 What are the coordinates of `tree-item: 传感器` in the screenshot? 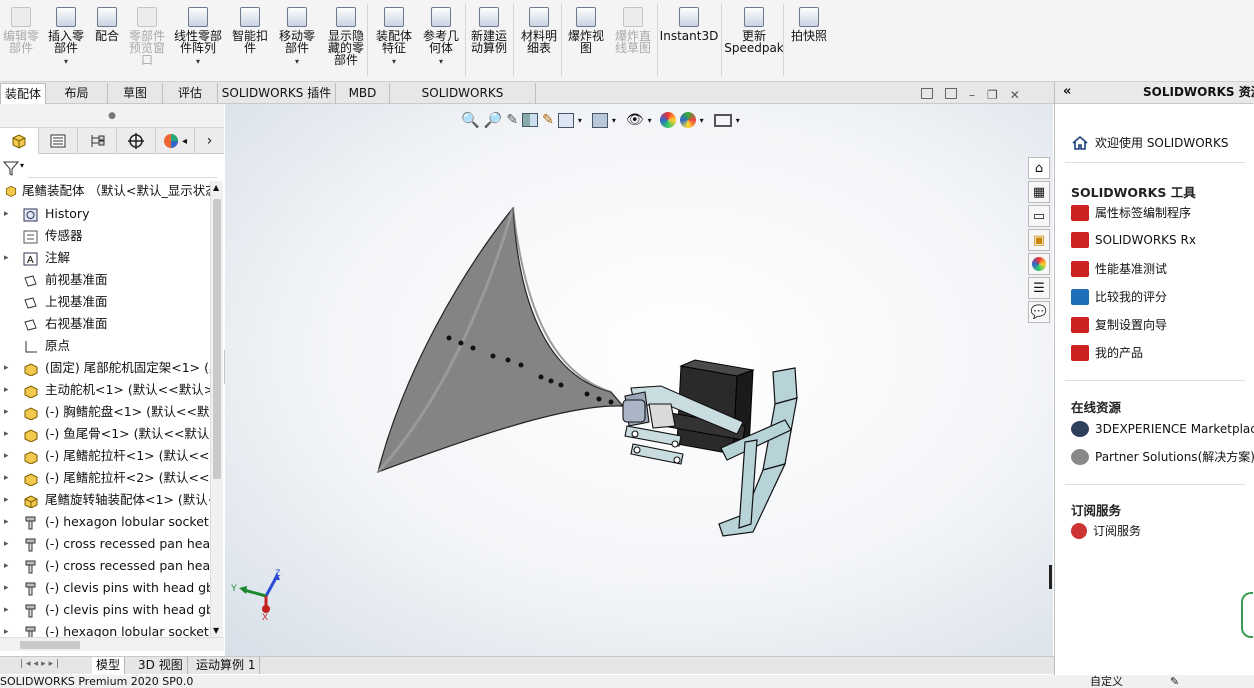 It's located at (105, 236).